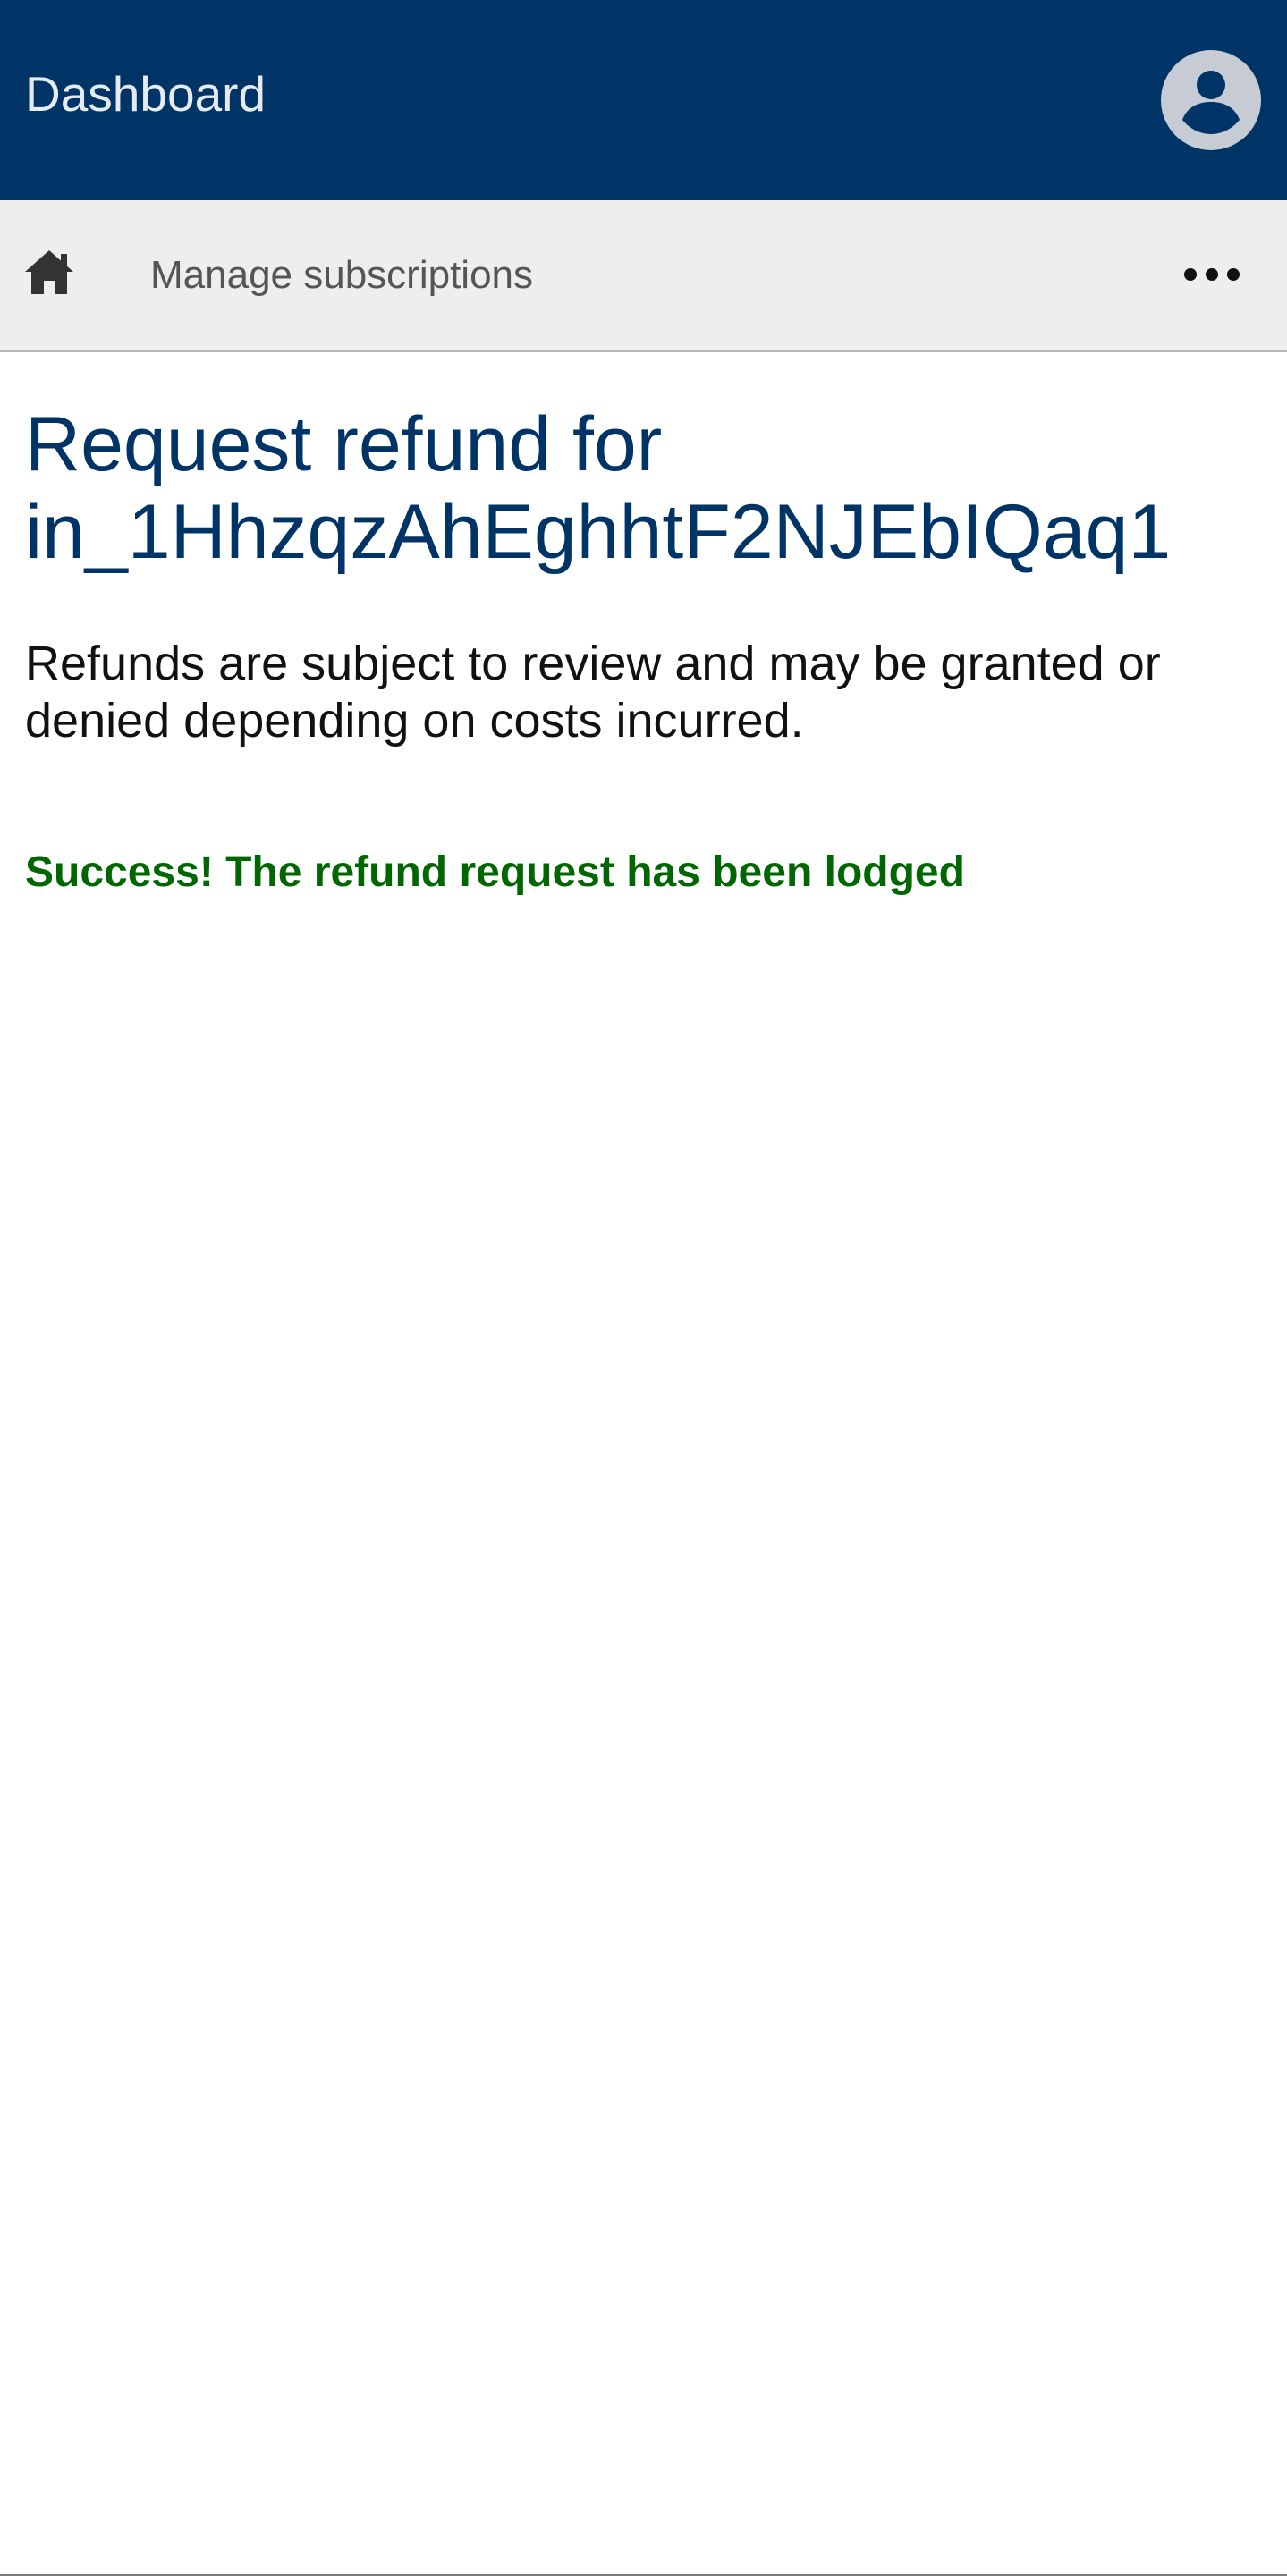 The width and height of the screenshot is (1287, 2576). I want to click on more-menu-button, so click(1212, 274).